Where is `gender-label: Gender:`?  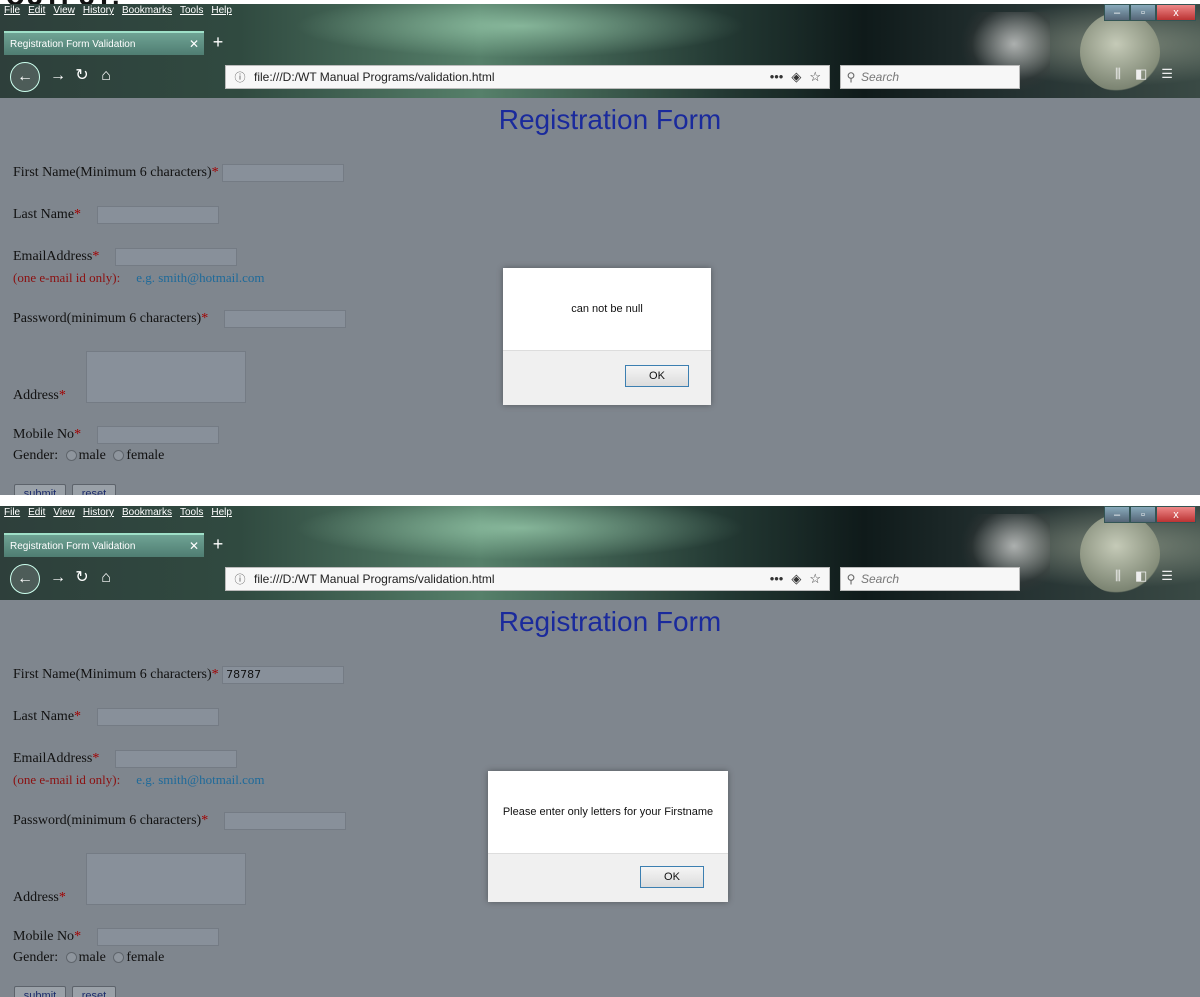 gender-label: Gender: is located at coordinates (36, 455).